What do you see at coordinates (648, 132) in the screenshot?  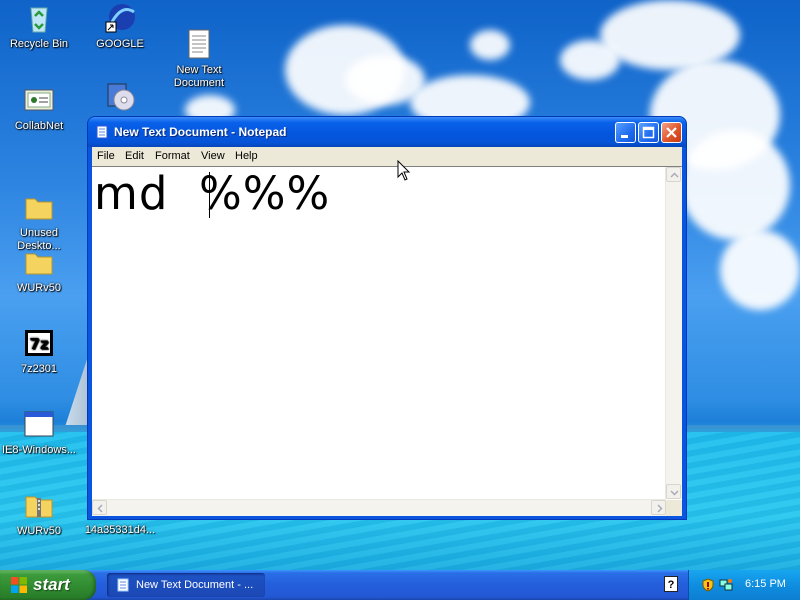 I see `maximize-button` at bounding box center [648, 132].